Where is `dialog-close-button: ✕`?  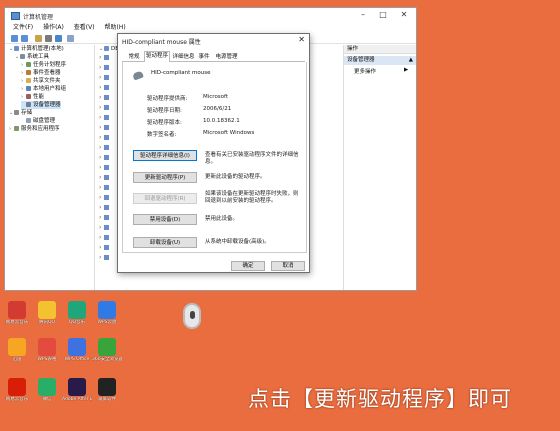
dialog-close-button: ✕ is located at coordinates (301, 39).